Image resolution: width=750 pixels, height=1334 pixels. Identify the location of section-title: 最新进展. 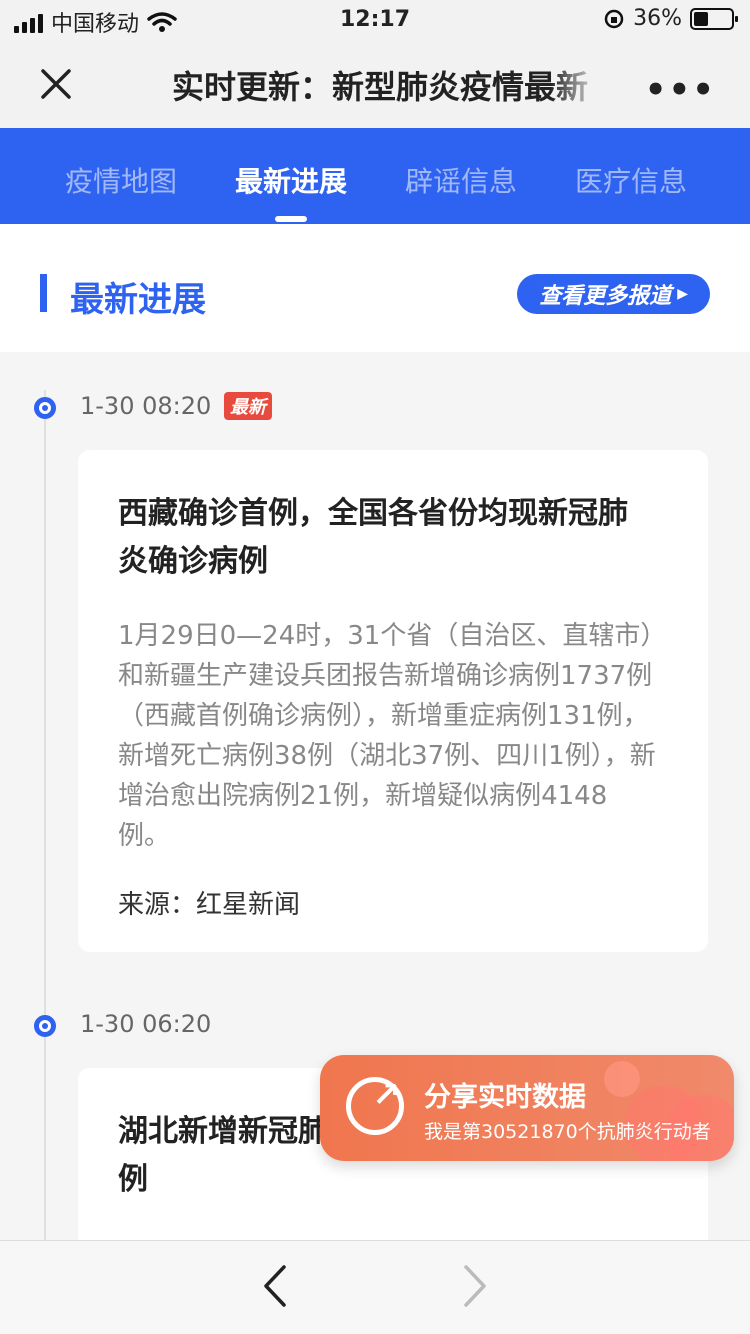
(138, 300).